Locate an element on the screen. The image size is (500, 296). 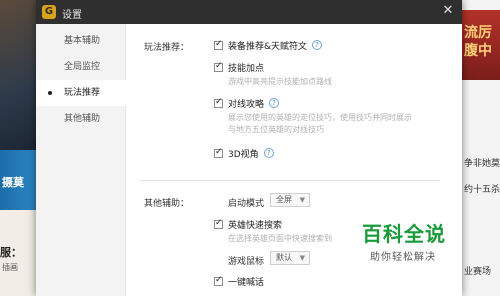
sidebar-item-label: 其他辅助 is located at coordinates (82, 119).